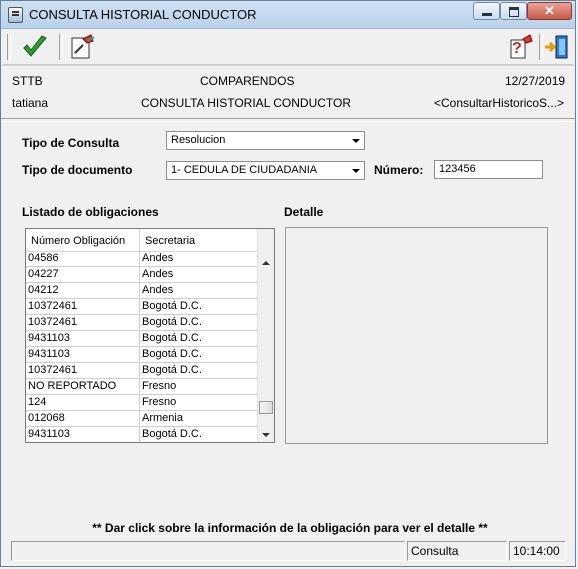 The image size is (578, 569). What do you see at coordinates (457, 551) in the screenshot?
I see `status-mode: Consulta` at bounding box center [457, 551].